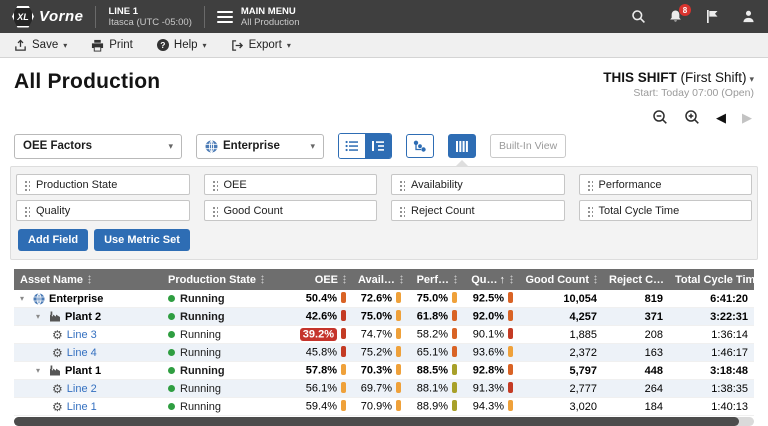  I want to click on running-status-icon, so click(171, 334).